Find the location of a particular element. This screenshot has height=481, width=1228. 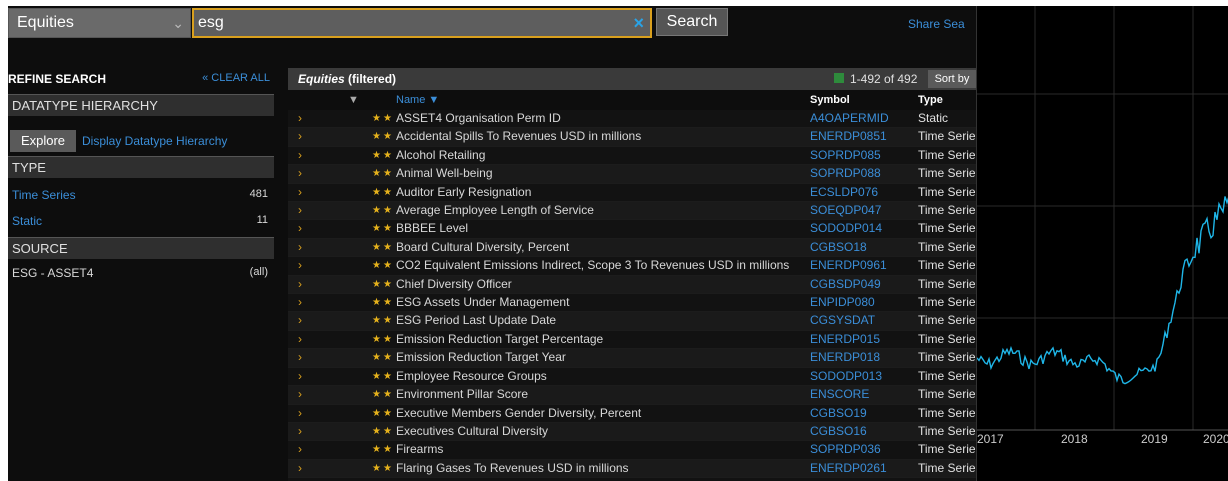

result-name: Emission Reduction Target Year is located at coordinates (603, 358).